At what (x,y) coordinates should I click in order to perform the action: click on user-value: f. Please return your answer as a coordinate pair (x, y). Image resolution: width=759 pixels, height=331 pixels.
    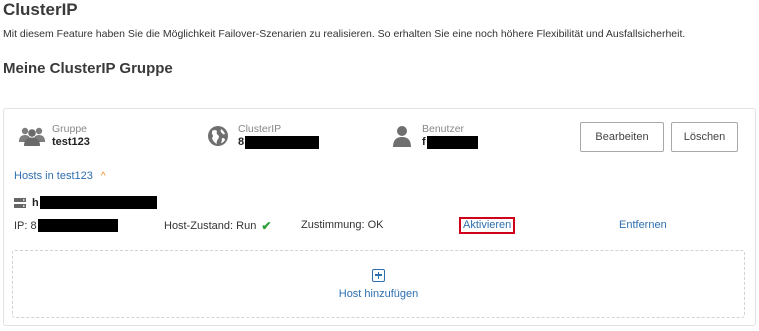
    Looking at the image, I should click on (450, 142).